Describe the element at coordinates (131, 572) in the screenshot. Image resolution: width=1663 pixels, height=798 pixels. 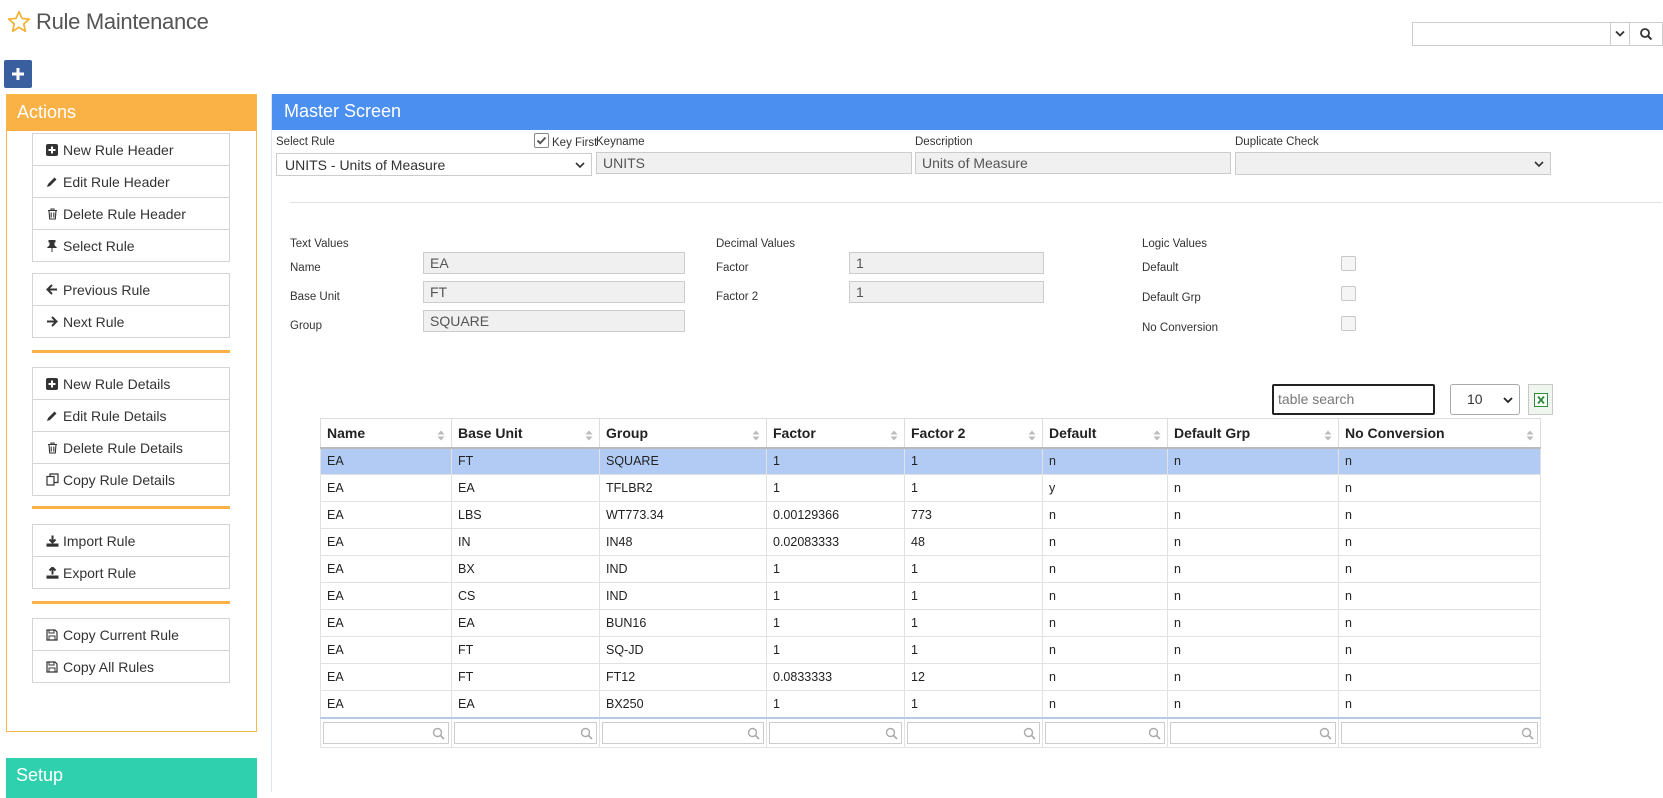
I see `export-rule-button: Export Rule` at that location.